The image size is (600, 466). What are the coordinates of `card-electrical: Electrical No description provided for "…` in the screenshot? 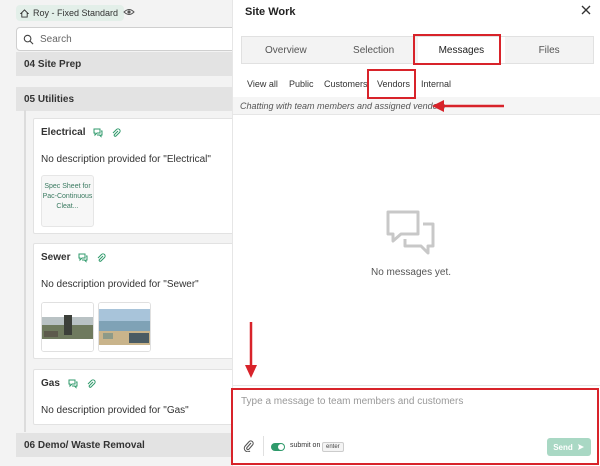 It's located at (132, 176).